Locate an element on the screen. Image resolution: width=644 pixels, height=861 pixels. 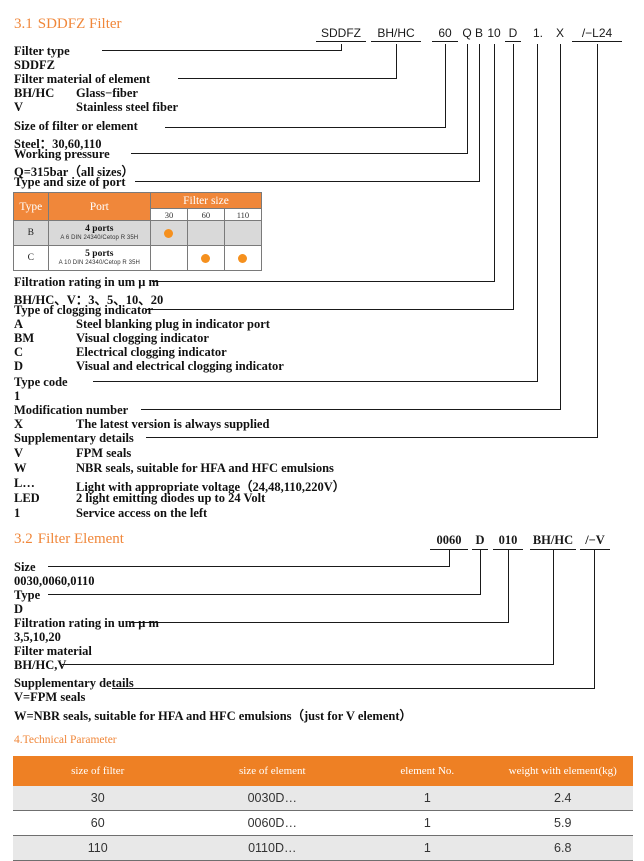
elem-leader-v-rating is located at coordinates (508, 586).